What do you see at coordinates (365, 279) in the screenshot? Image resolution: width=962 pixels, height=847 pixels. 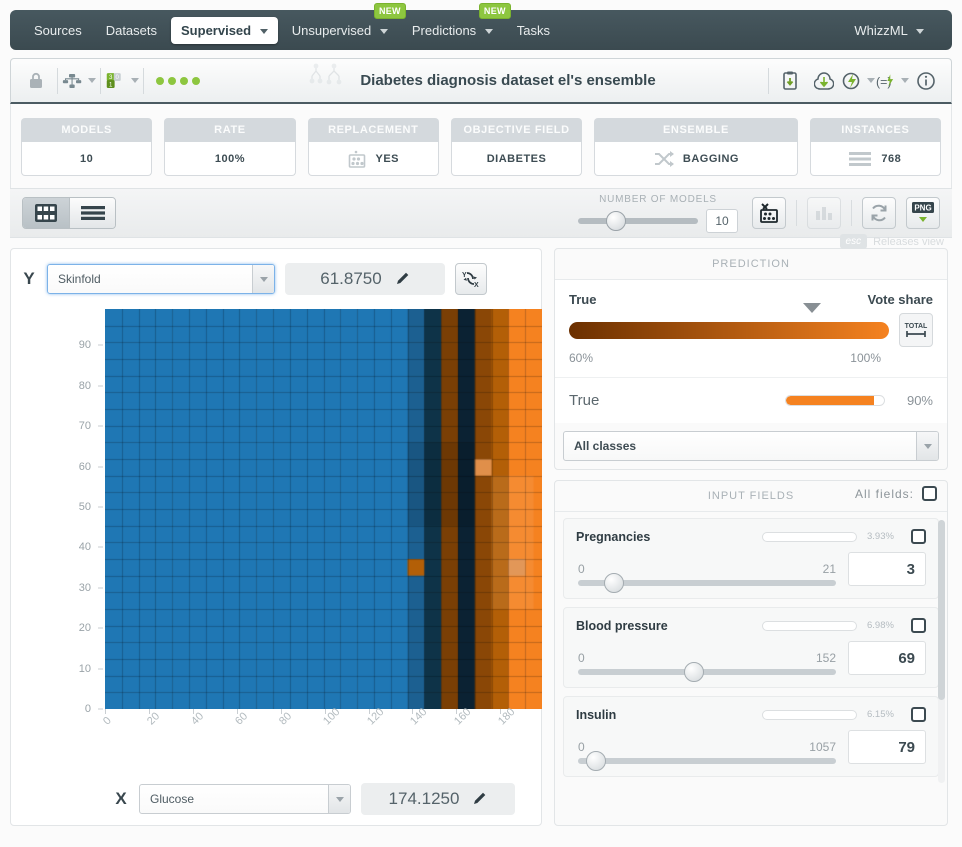 I see `y-value-box: 61.8750` at bounding box center [365, 279].